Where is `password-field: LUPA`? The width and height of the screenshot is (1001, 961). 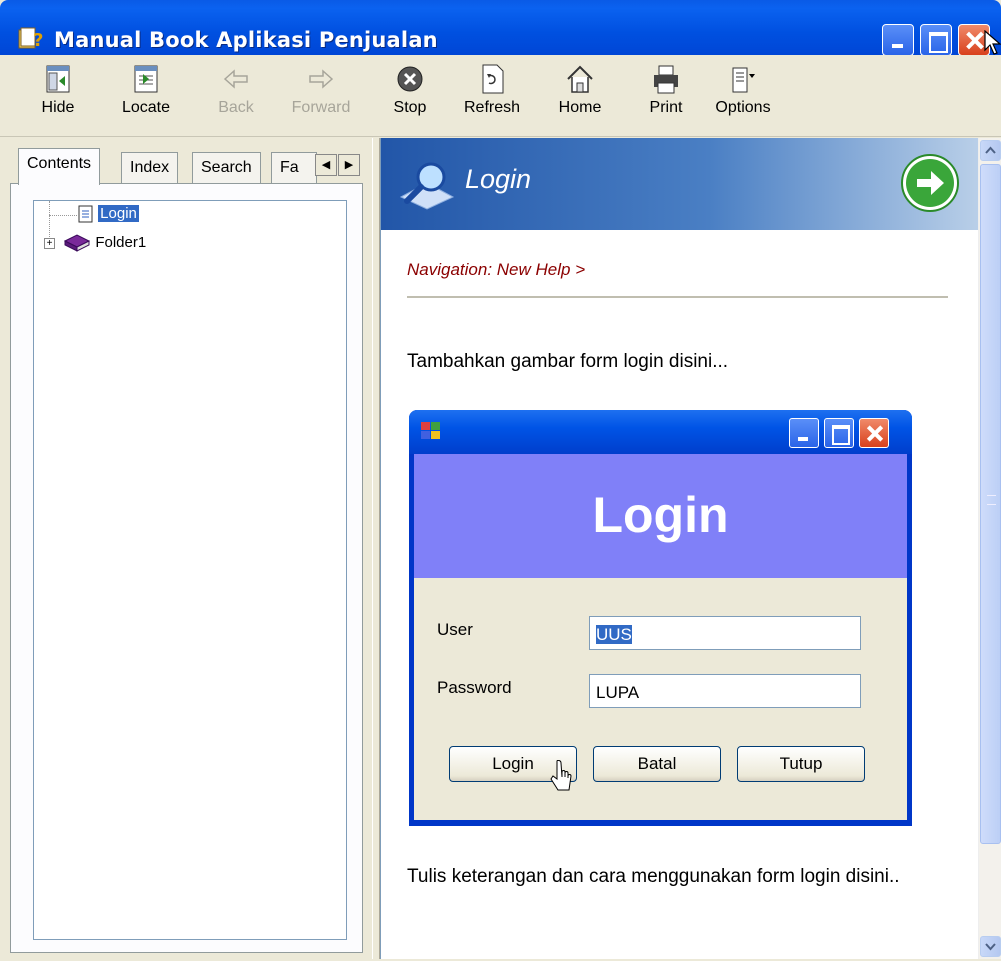
password-field: LUPA is located at coordinates (725, 691).